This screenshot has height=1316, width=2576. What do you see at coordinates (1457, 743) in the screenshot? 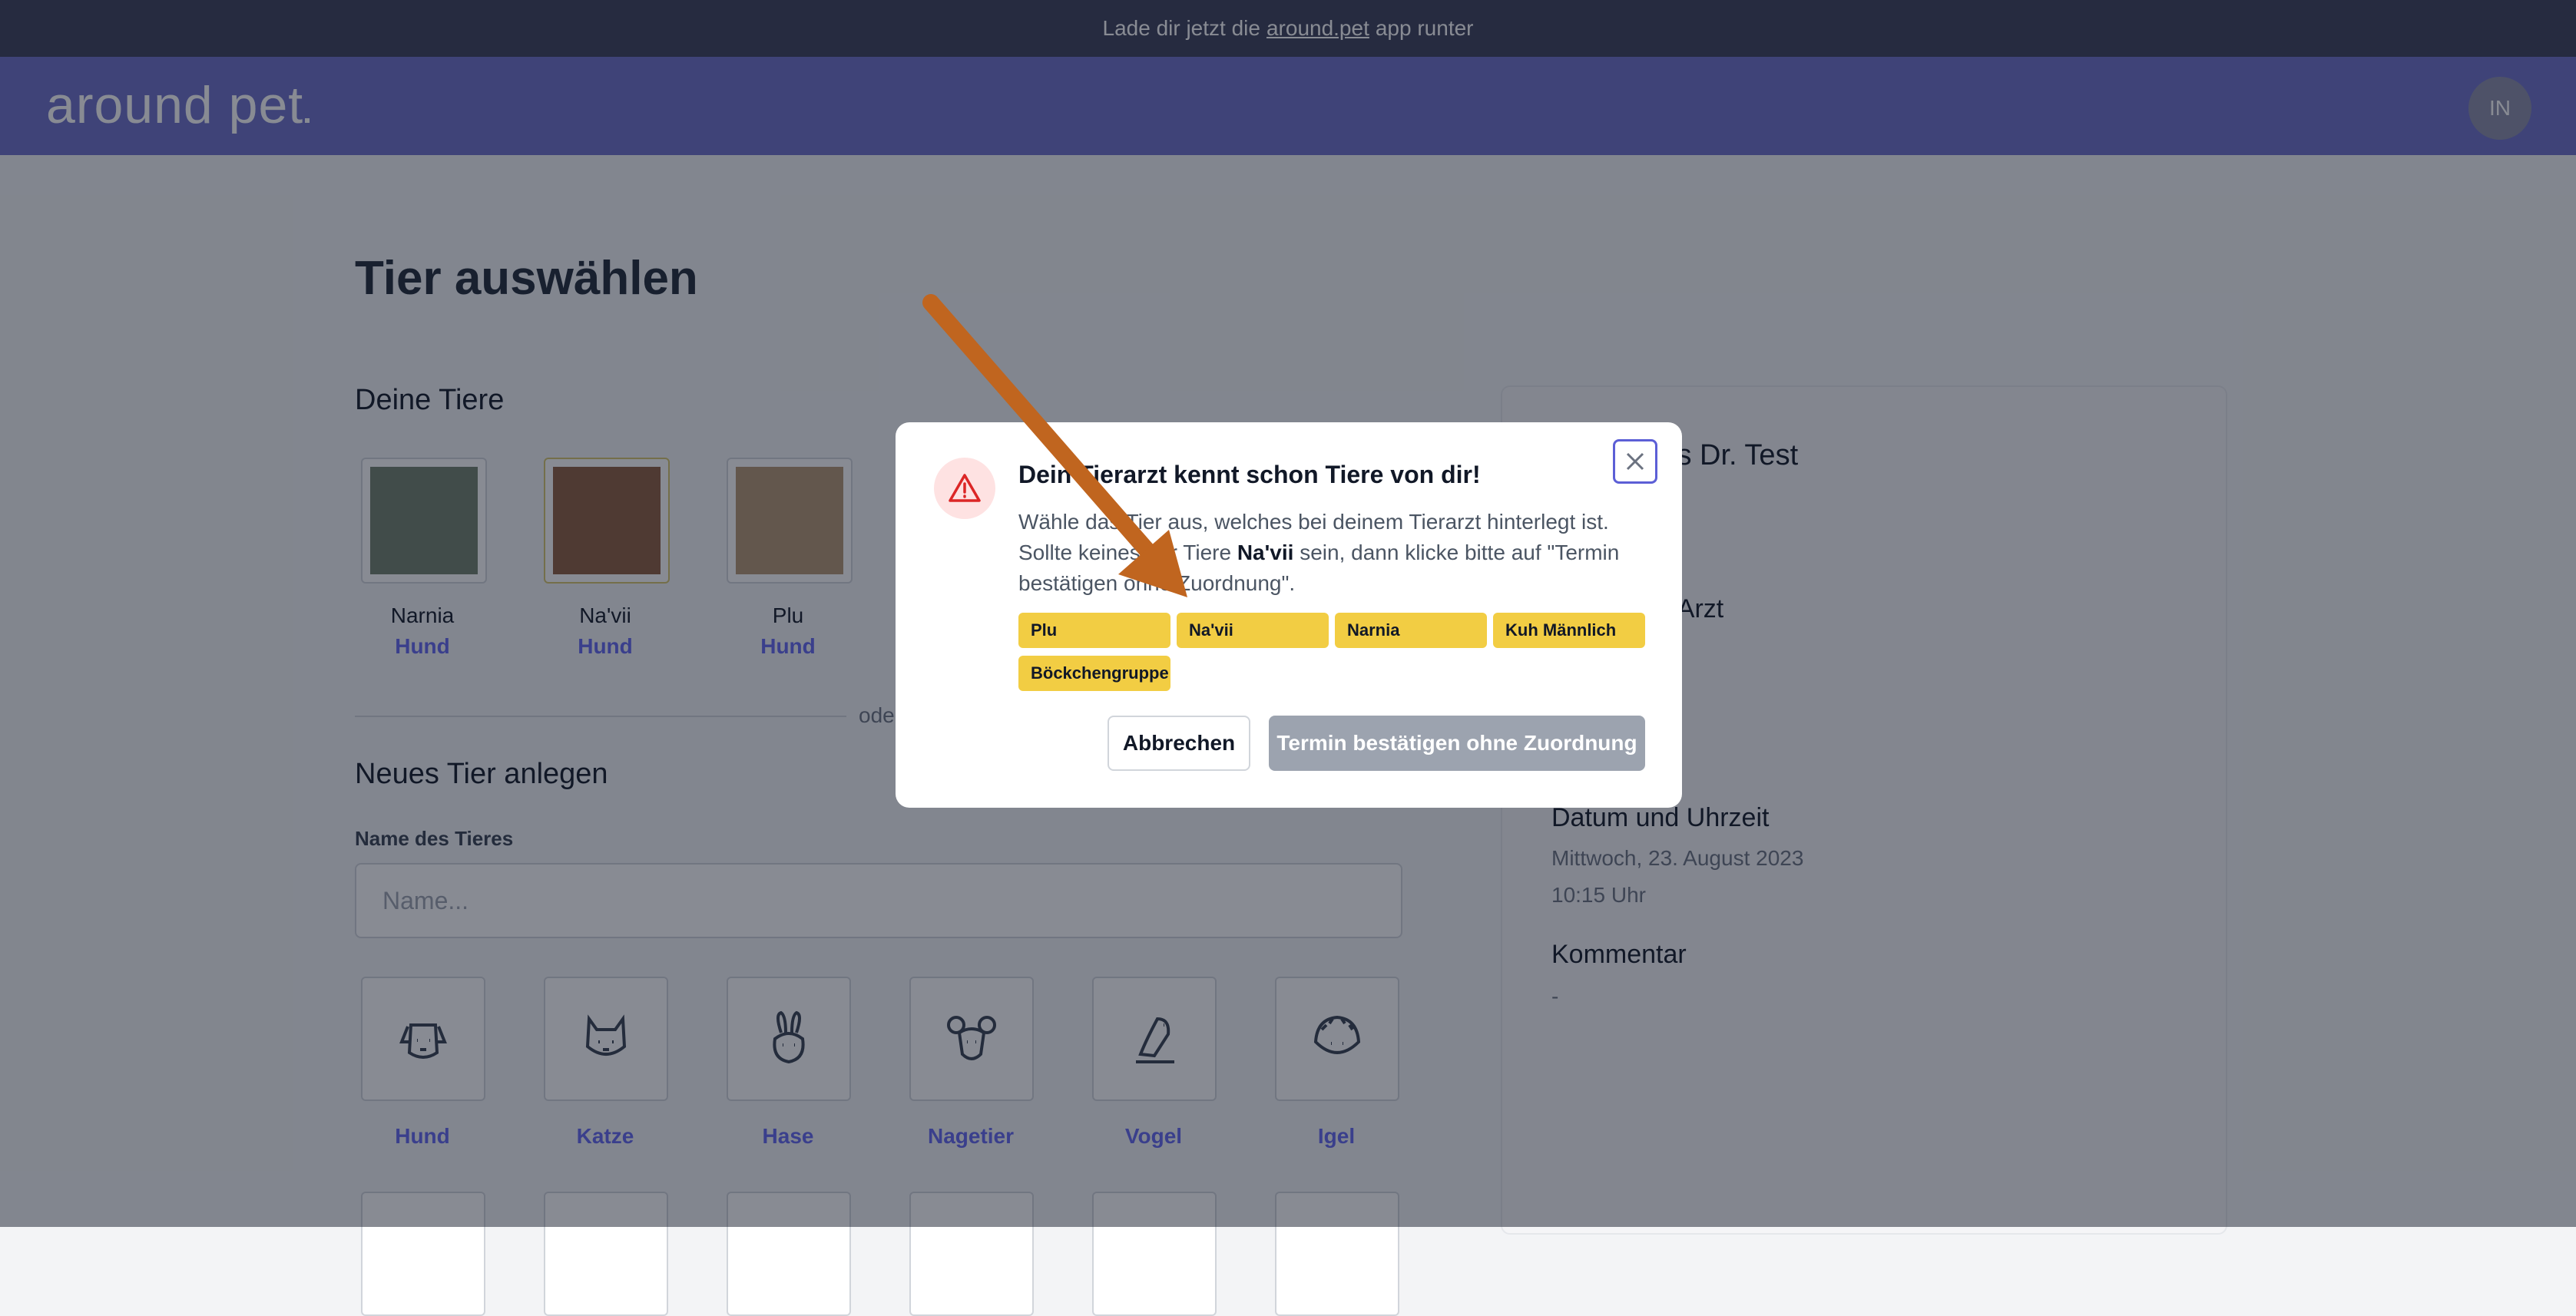
I see `confirm-without-assignment-button: Termin bestätigen ohne Zuordnung` at bounding box center [1457, 743].